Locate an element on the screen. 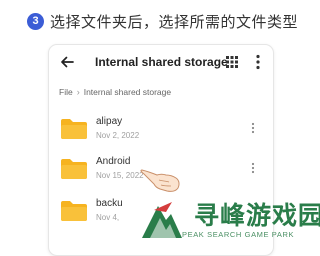 The height and width of the screenshot is (256, 320). watermark-subtitle: PEAK SEARCH GAME PARK is located at coordinates (238, 234).